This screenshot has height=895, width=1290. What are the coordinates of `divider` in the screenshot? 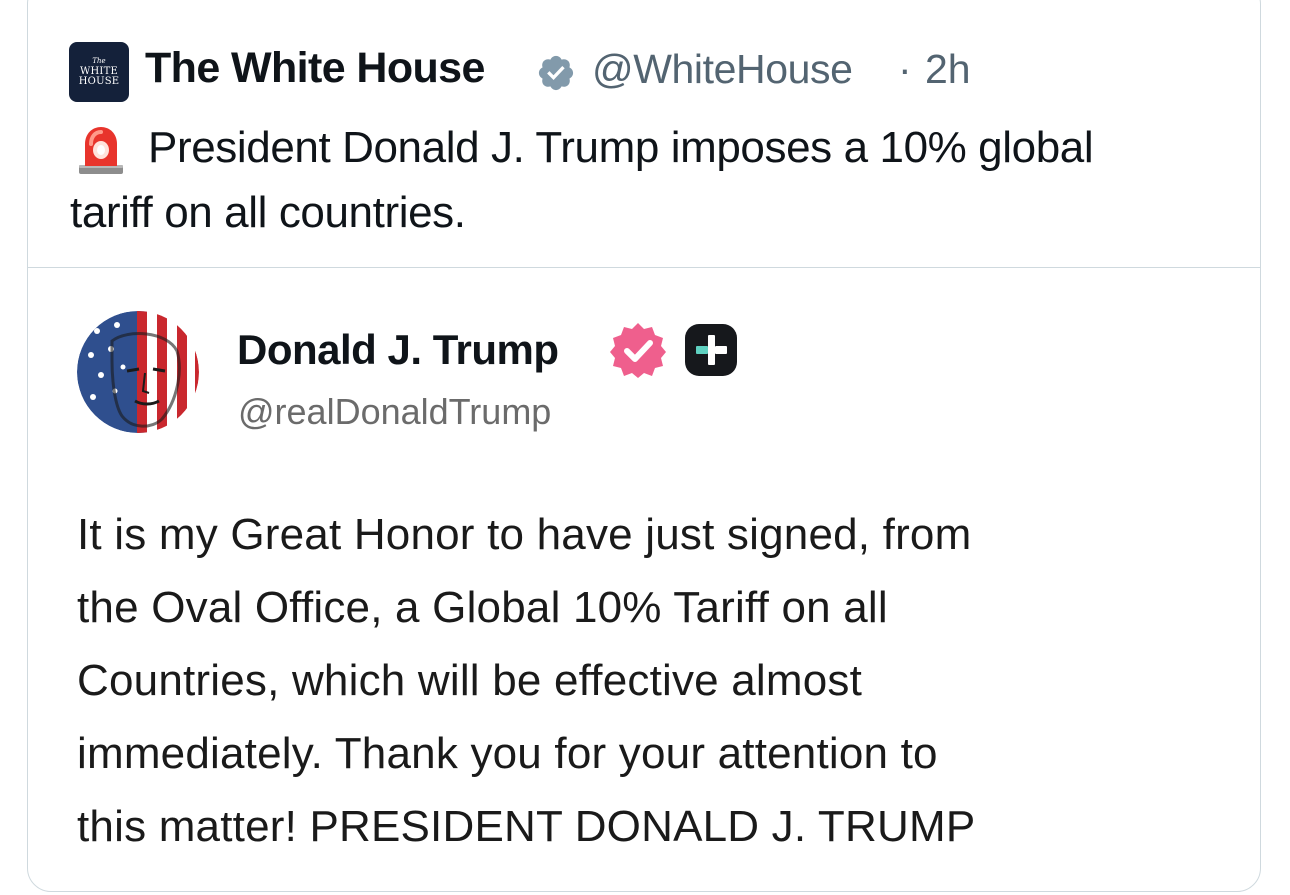 It's located at (644, 267).